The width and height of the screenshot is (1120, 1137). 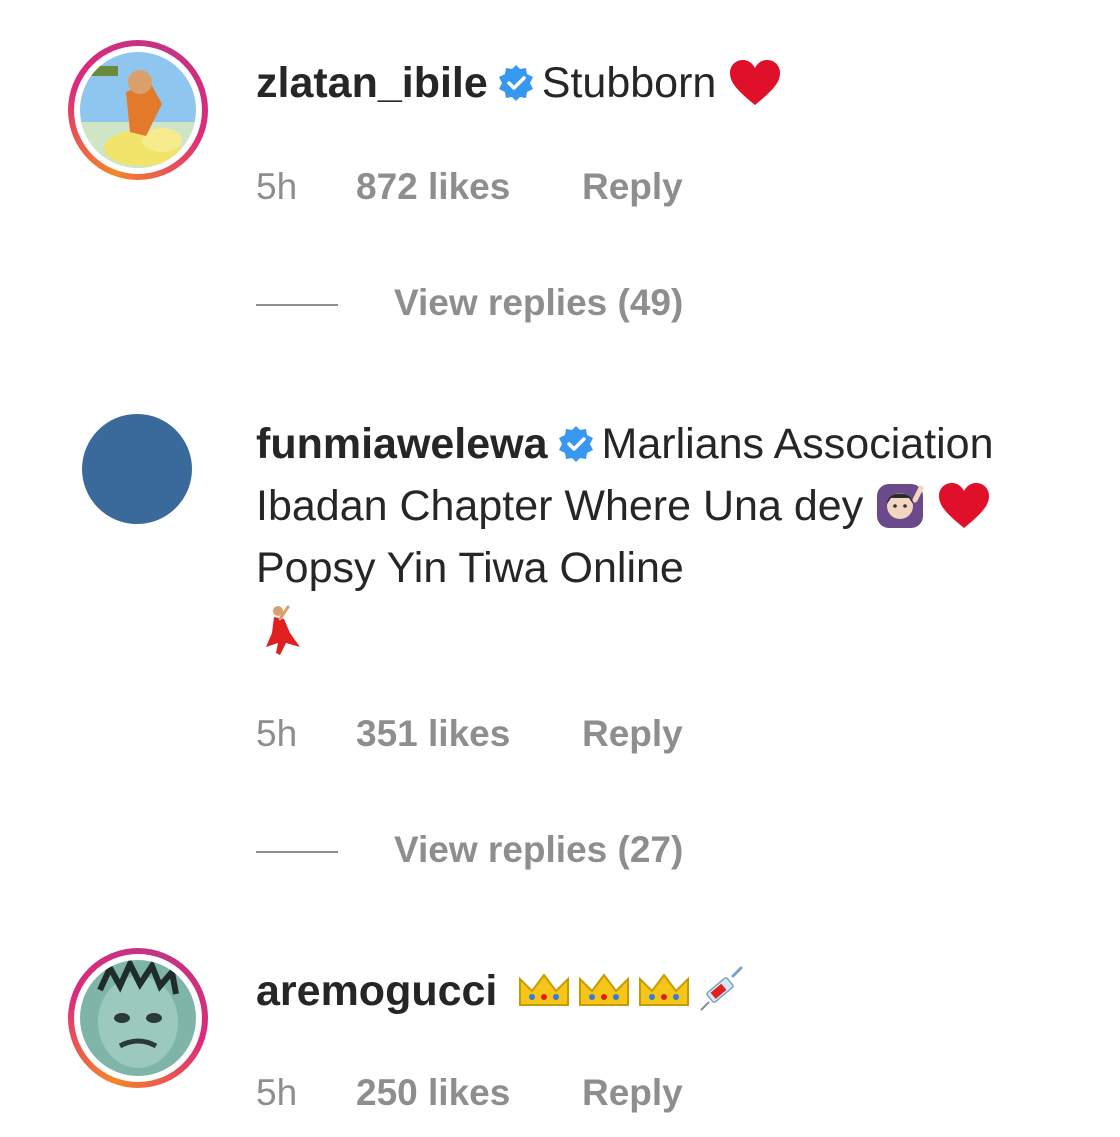 I want to click on comment-meta: 5h 351 likes Reply, so click(x=469, y=734).